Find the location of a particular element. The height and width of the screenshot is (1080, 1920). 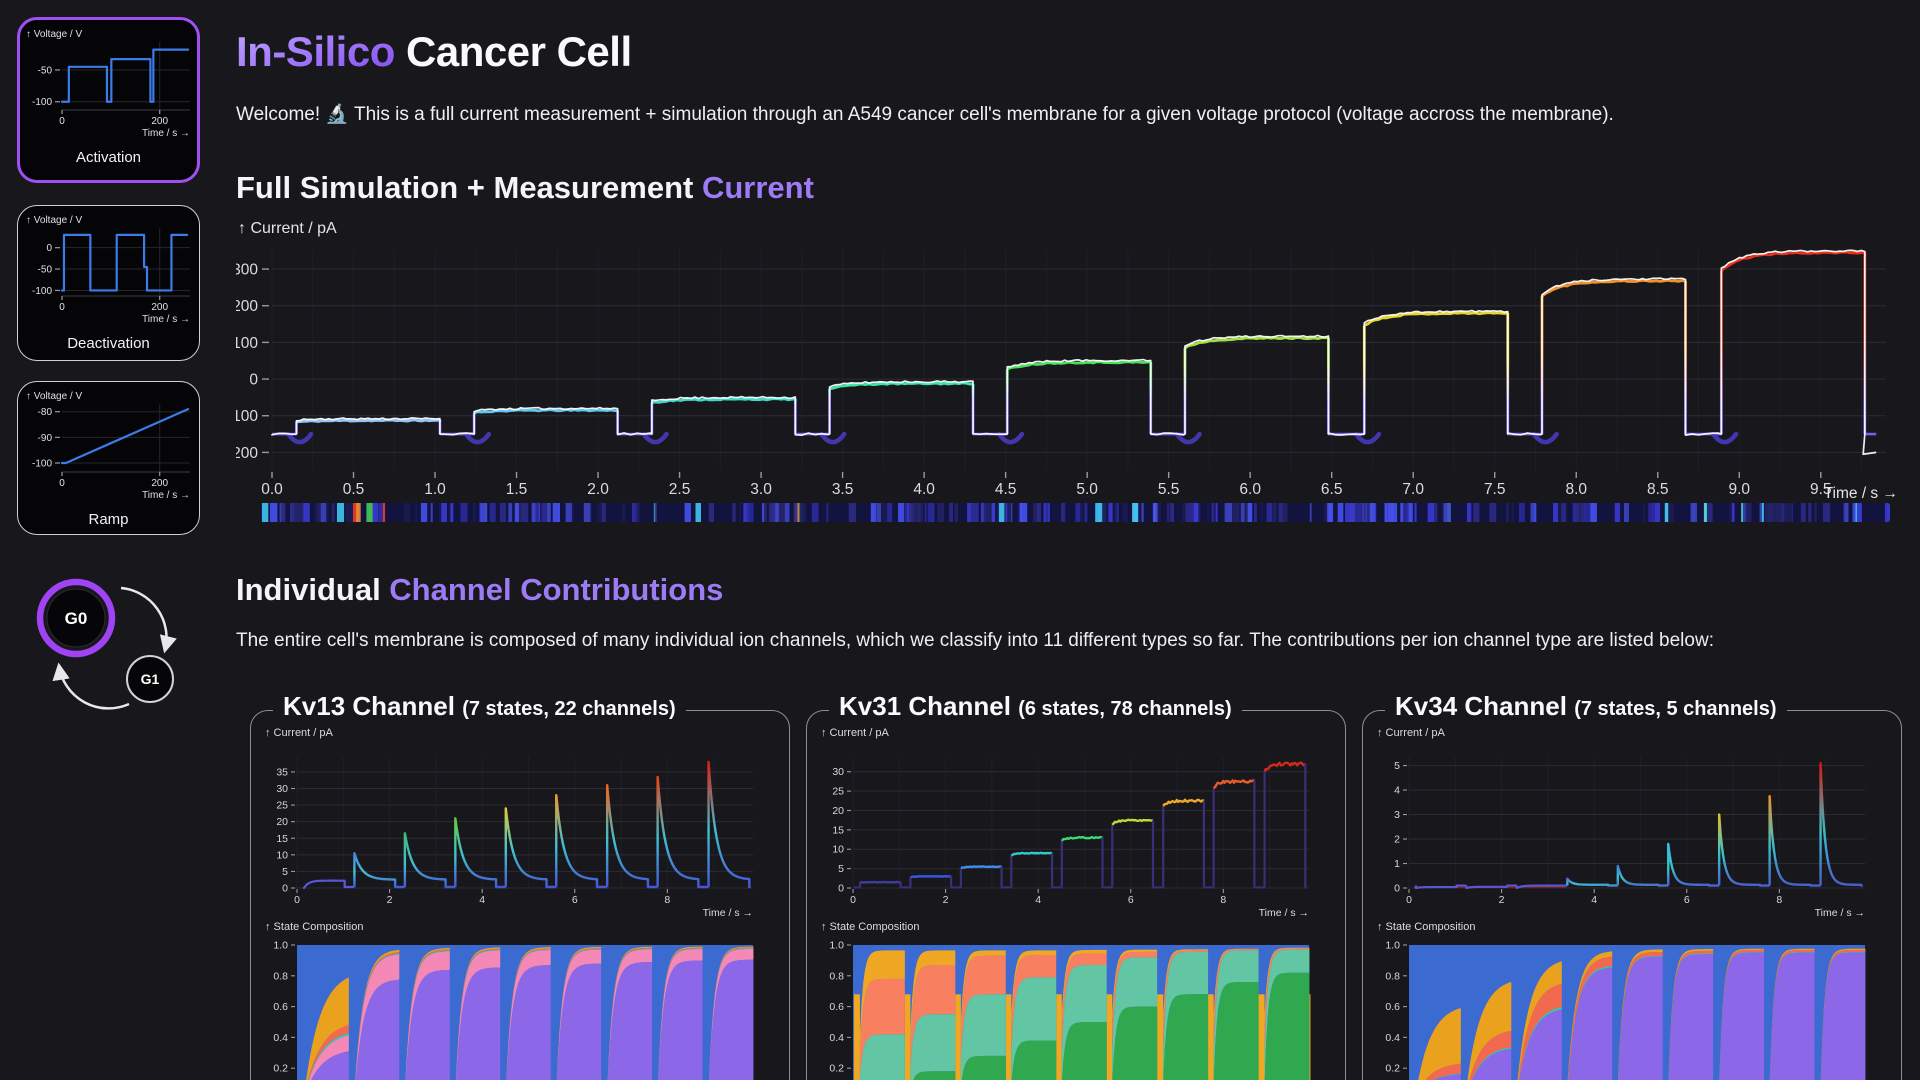

colormap-strip-chart is located at coordinates (1075, 512).